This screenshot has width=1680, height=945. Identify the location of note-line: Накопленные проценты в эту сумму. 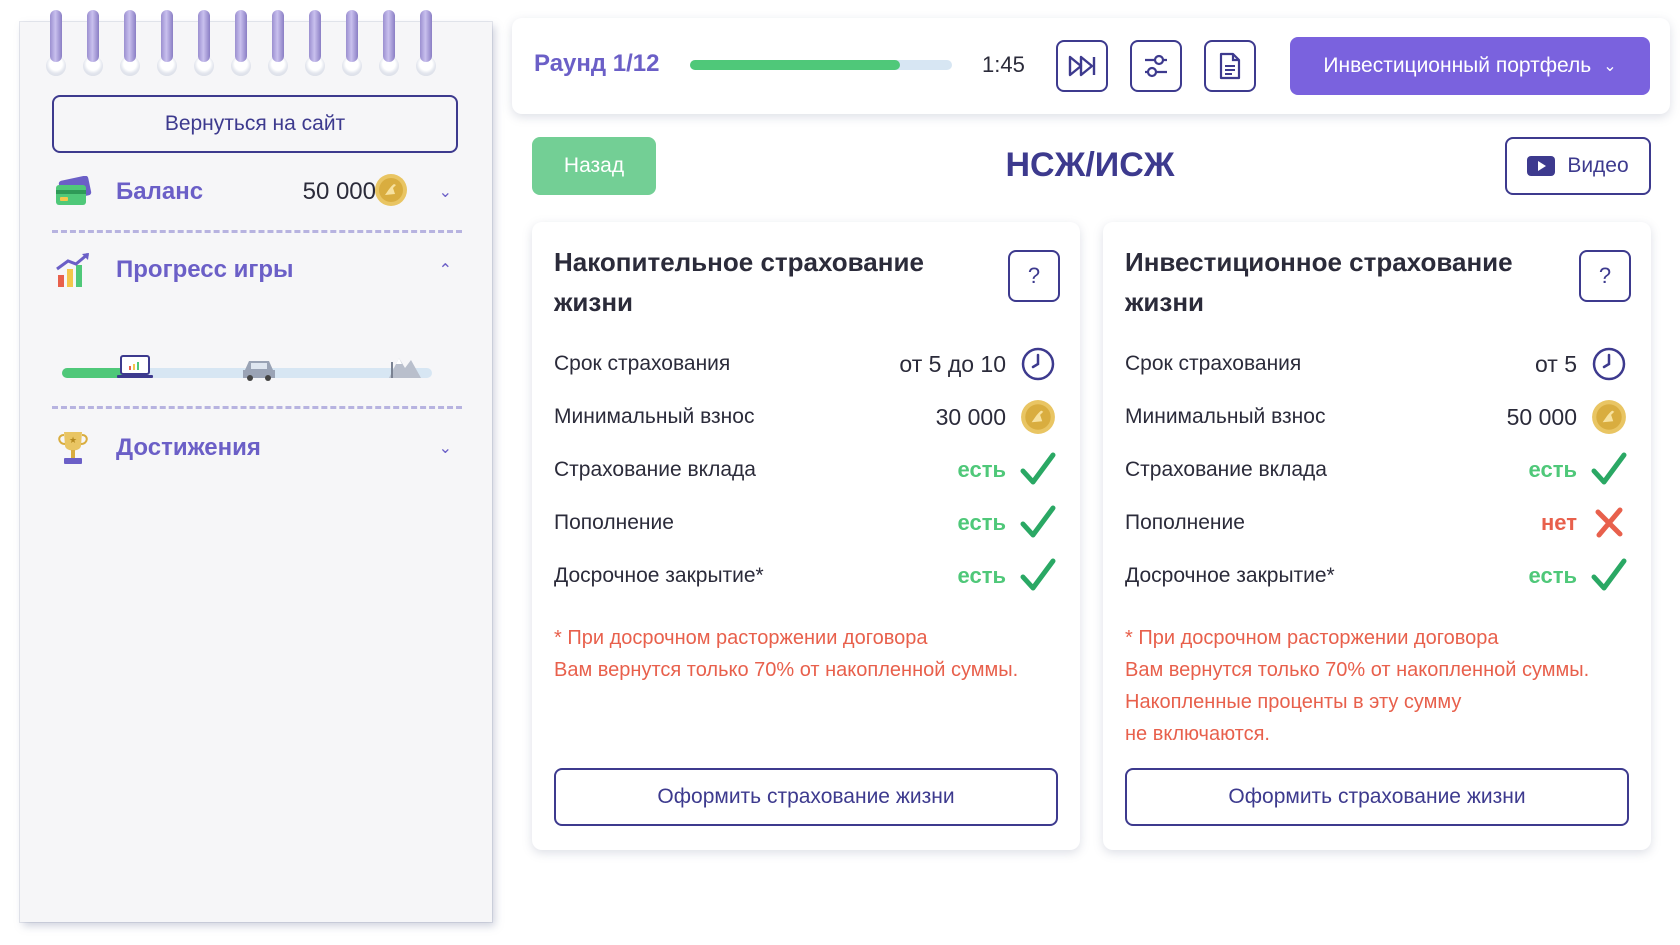
(1293, 702).